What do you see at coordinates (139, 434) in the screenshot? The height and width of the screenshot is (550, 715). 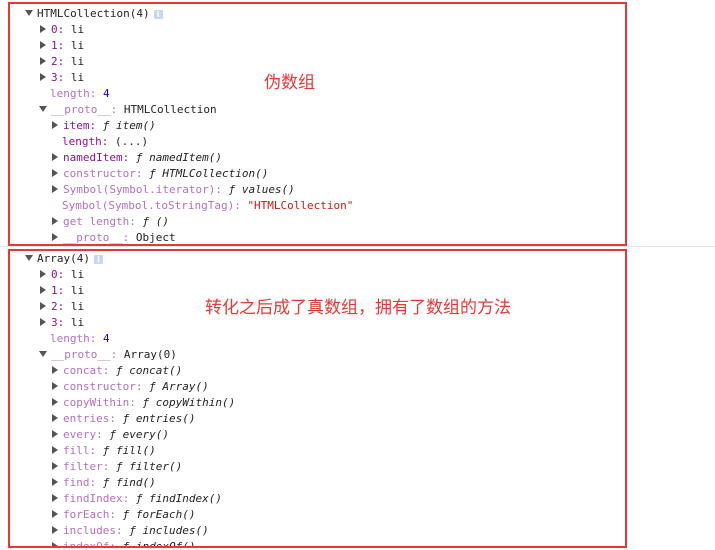 I see `method-value: ƒ every()` at bounding box center [139, 434].